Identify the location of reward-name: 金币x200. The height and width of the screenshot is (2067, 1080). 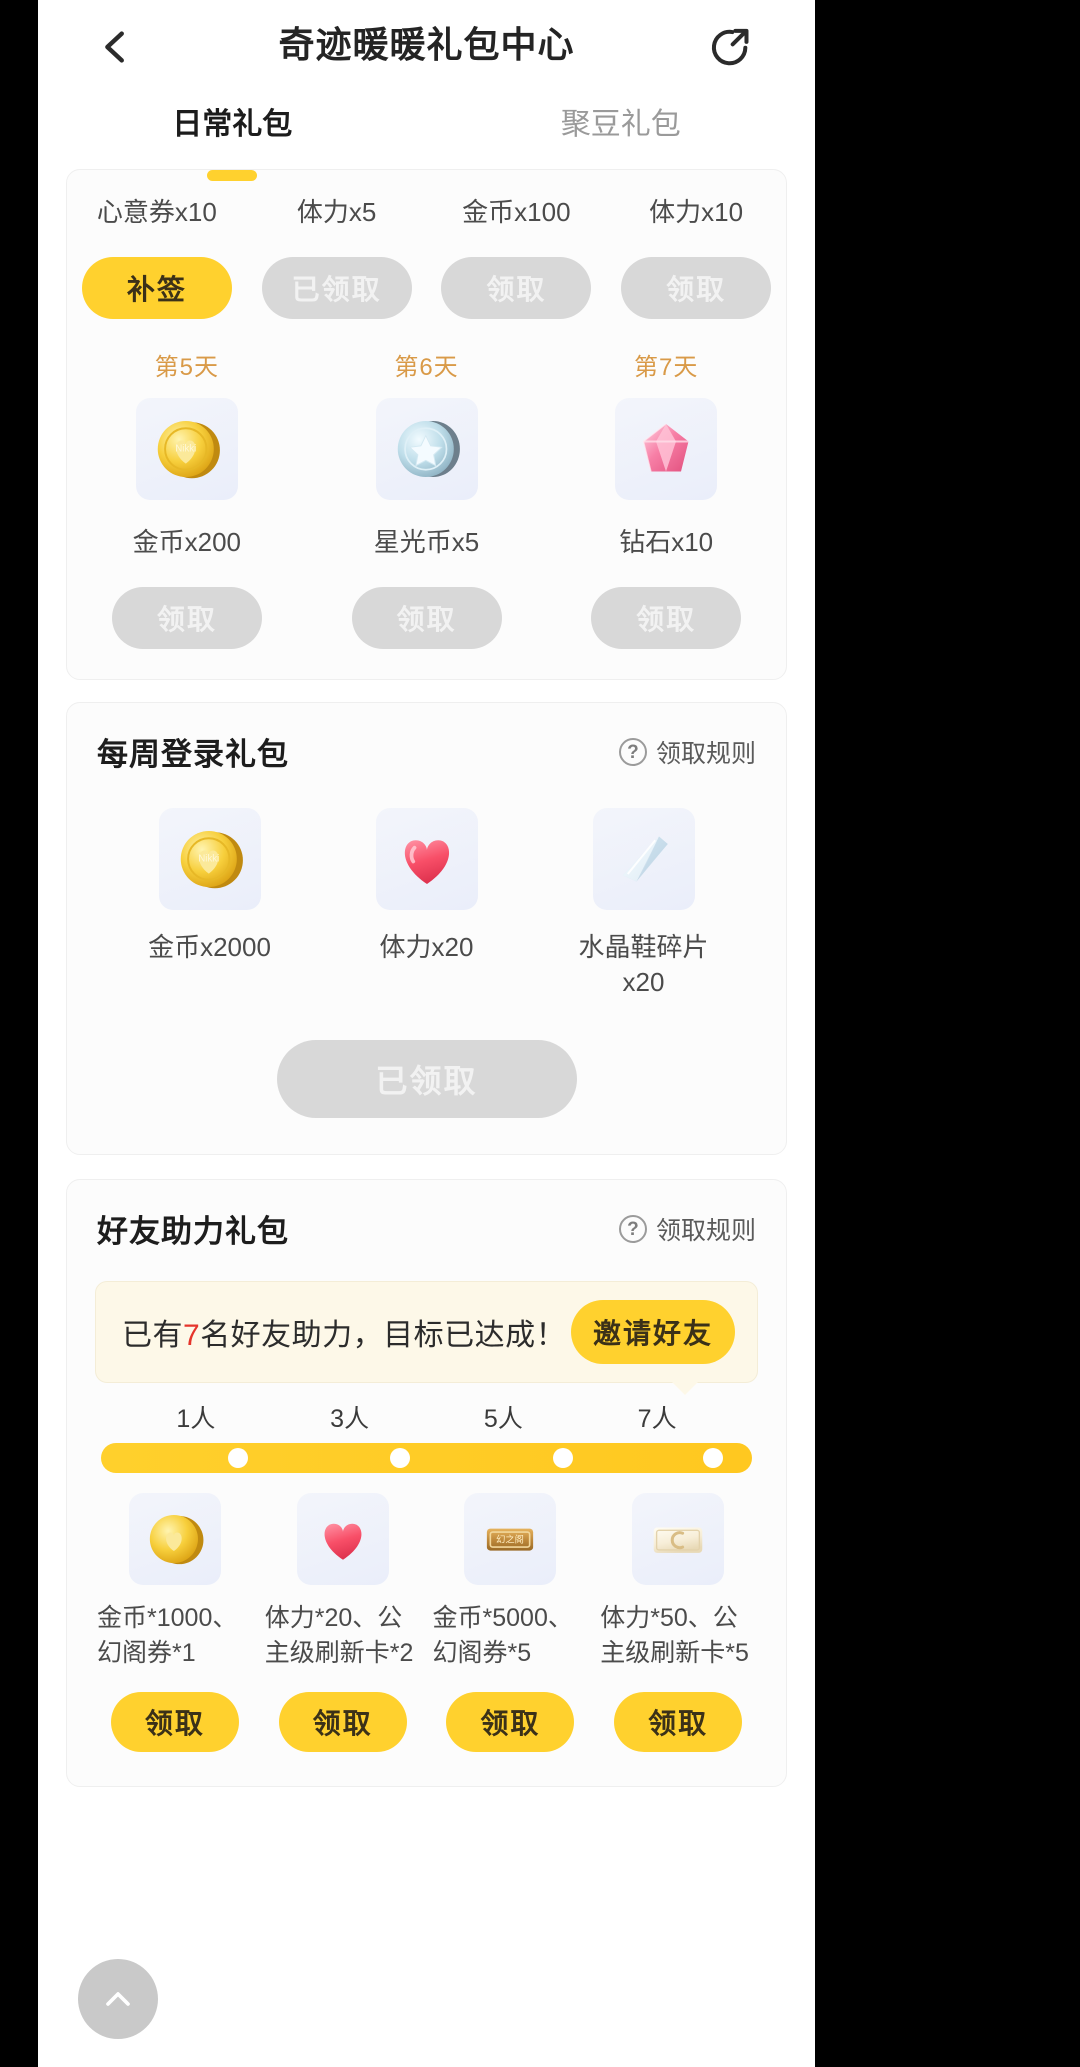
(187, 542).